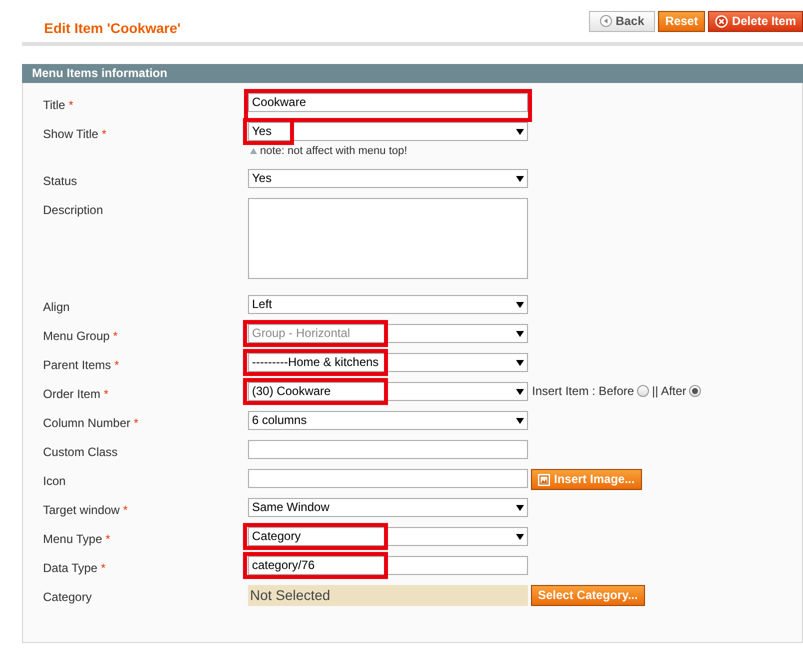 Image resolution: width=803 pixels, height=661 pixels. I want to click on back-button: Back, so click(622, 21).